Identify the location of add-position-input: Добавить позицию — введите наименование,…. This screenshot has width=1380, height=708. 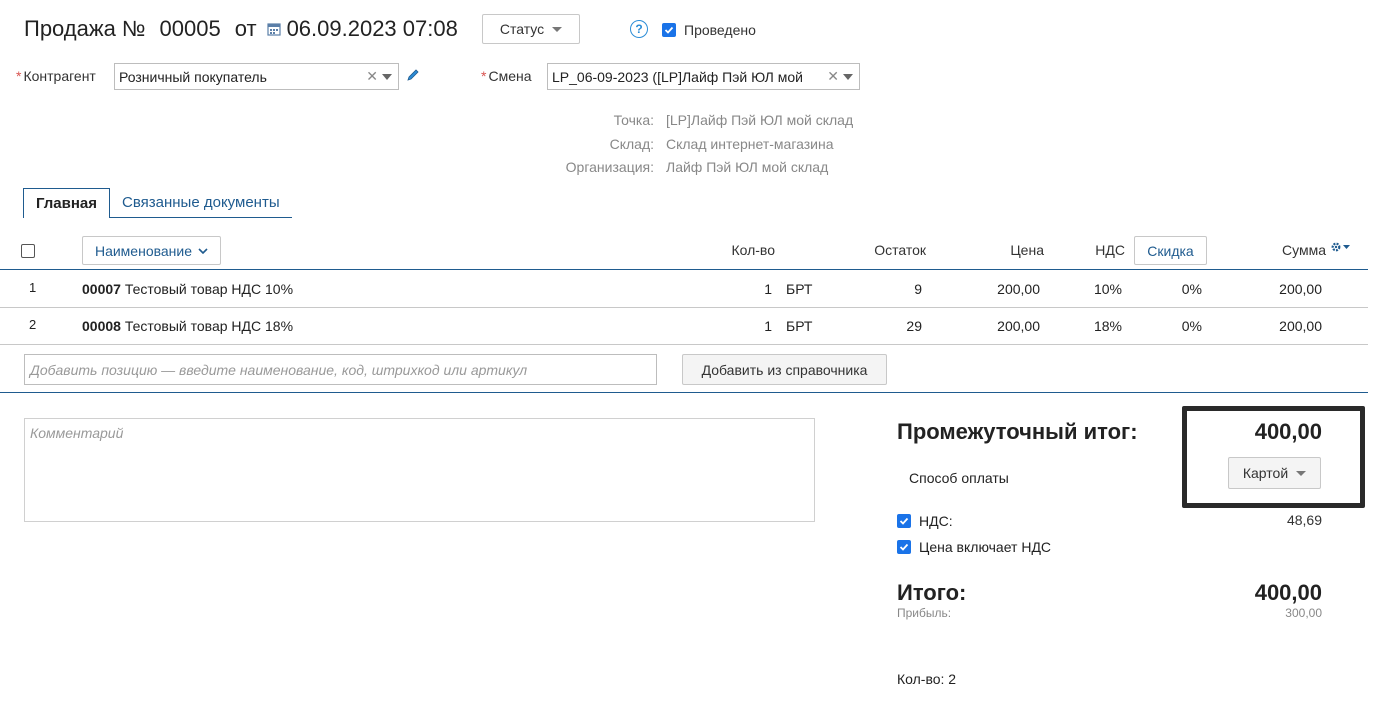
(340, 369).